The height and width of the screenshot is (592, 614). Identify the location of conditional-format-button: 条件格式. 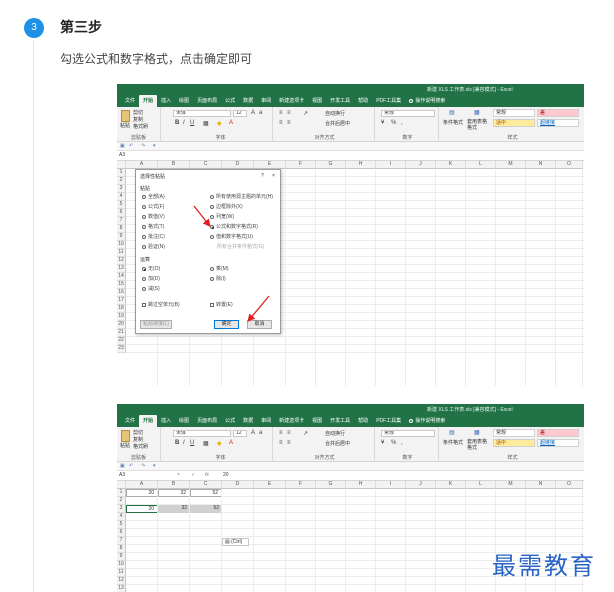
(453, 122).